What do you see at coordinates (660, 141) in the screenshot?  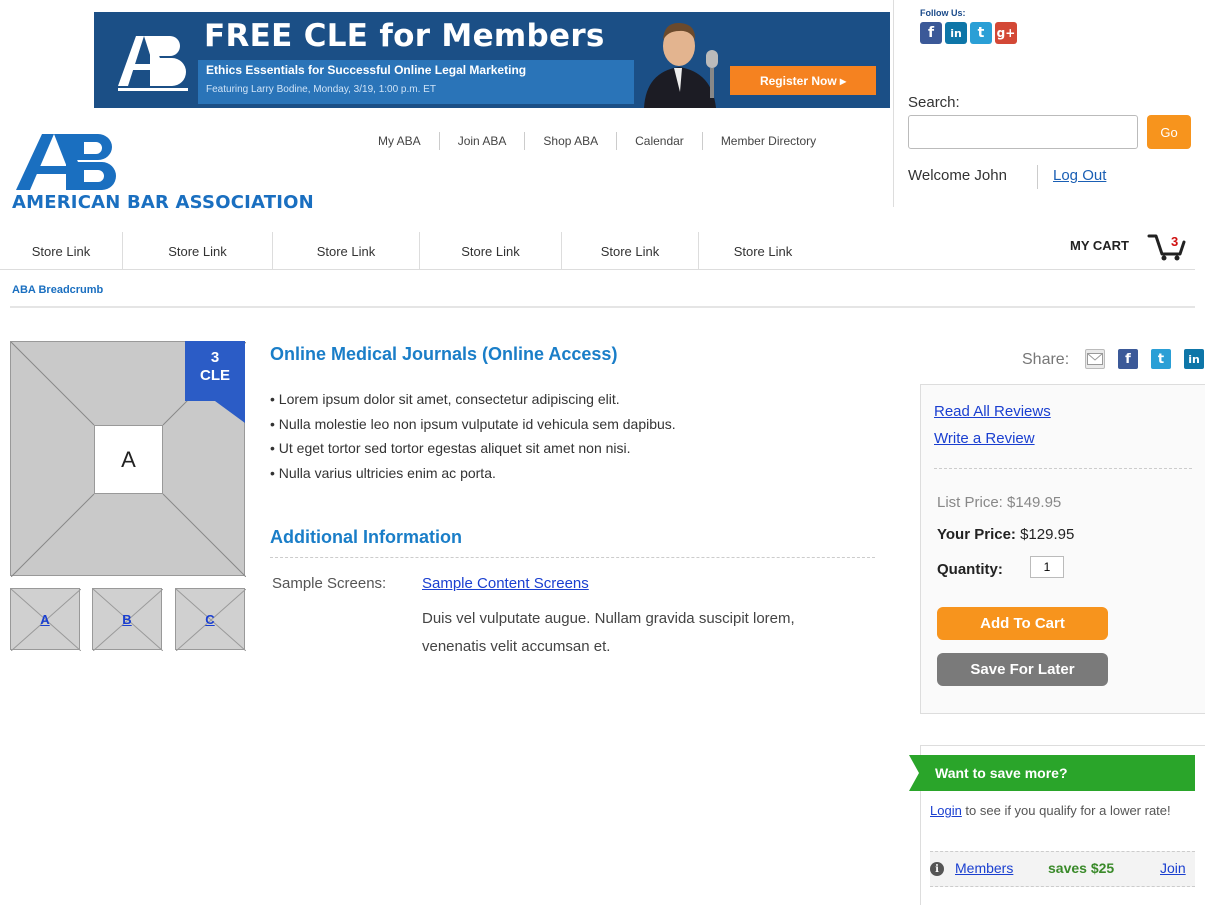 I see `nav-calendar: Calendar` at bounding box center [660, 141].